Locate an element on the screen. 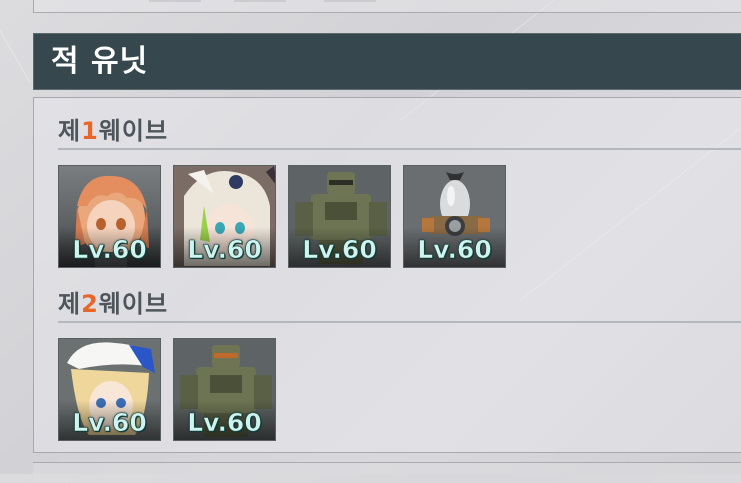 This screenshot has height=483, width=741. wave-number: 1 is located at coordinates (90, 131).